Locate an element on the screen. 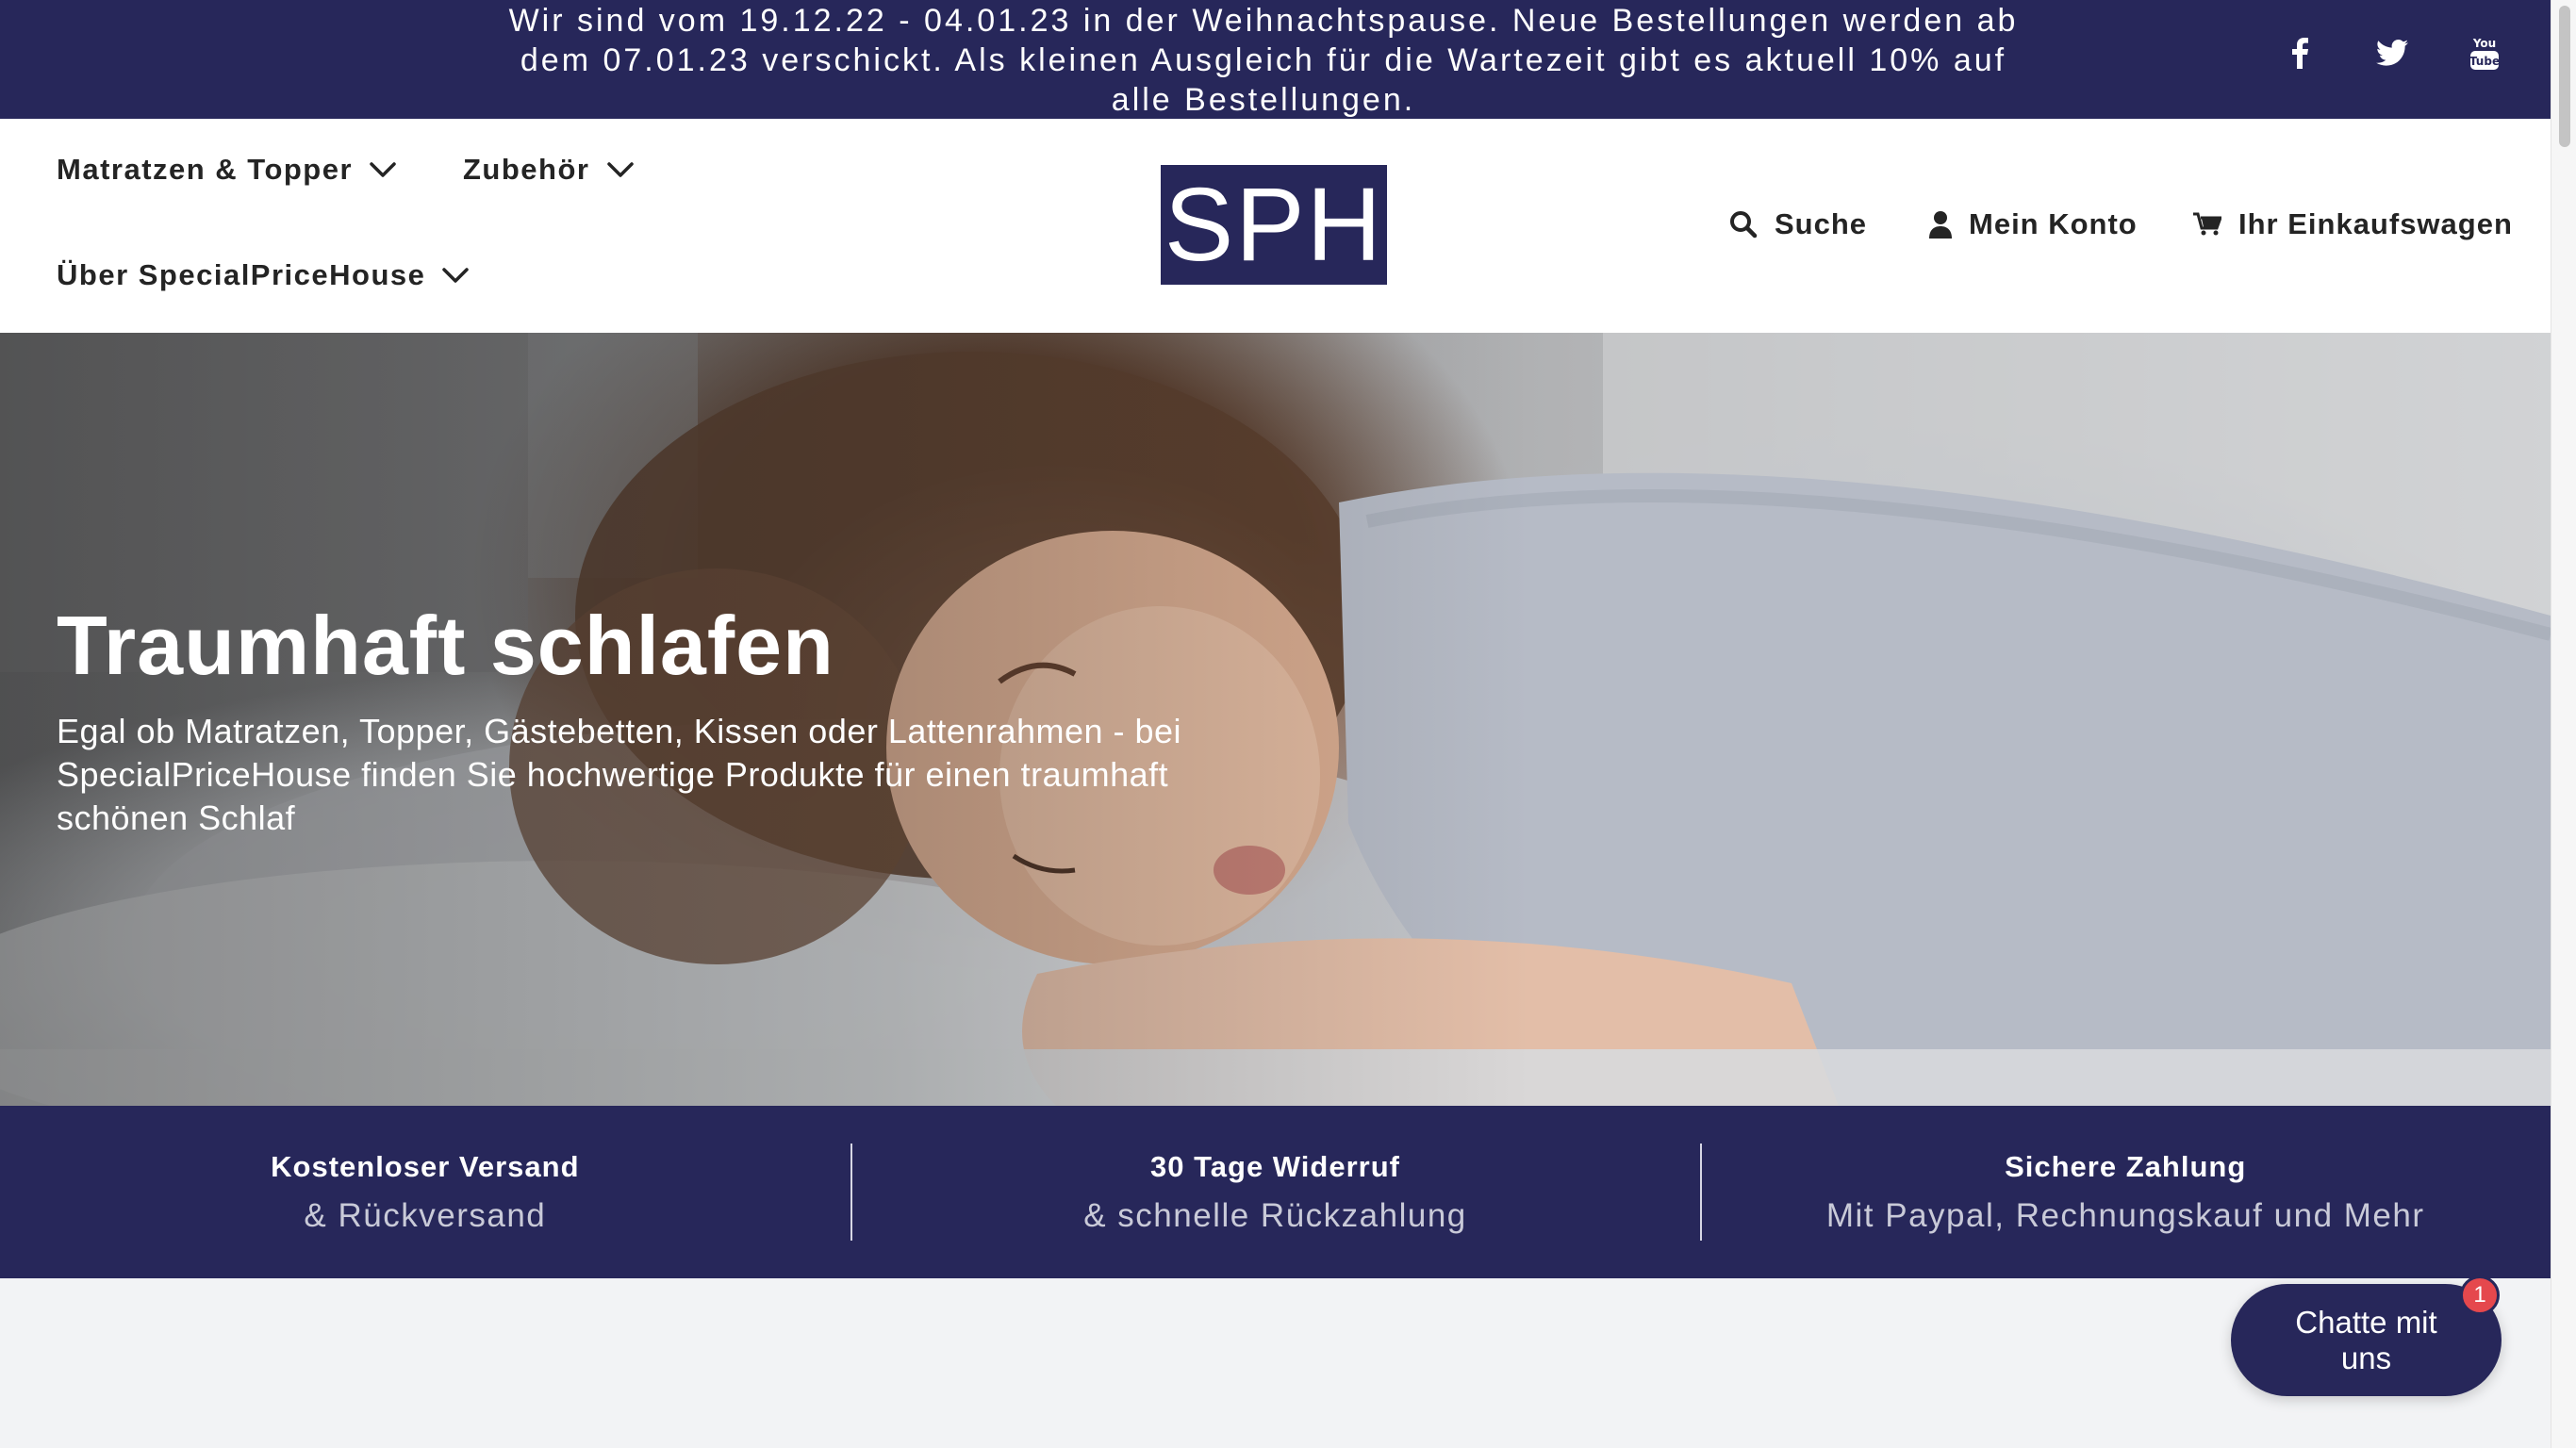  account-label: Mein Konto is located at coordinates (2053, 223).